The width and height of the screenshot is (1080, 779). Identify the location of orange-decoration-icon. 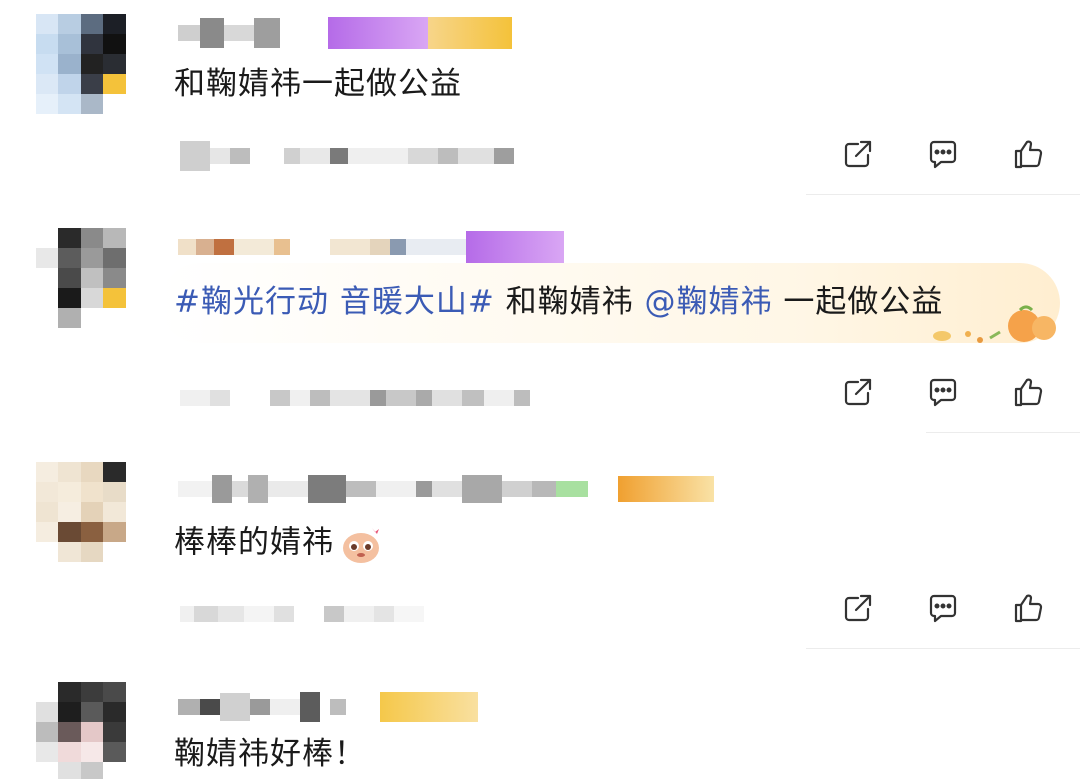
(994, 324).